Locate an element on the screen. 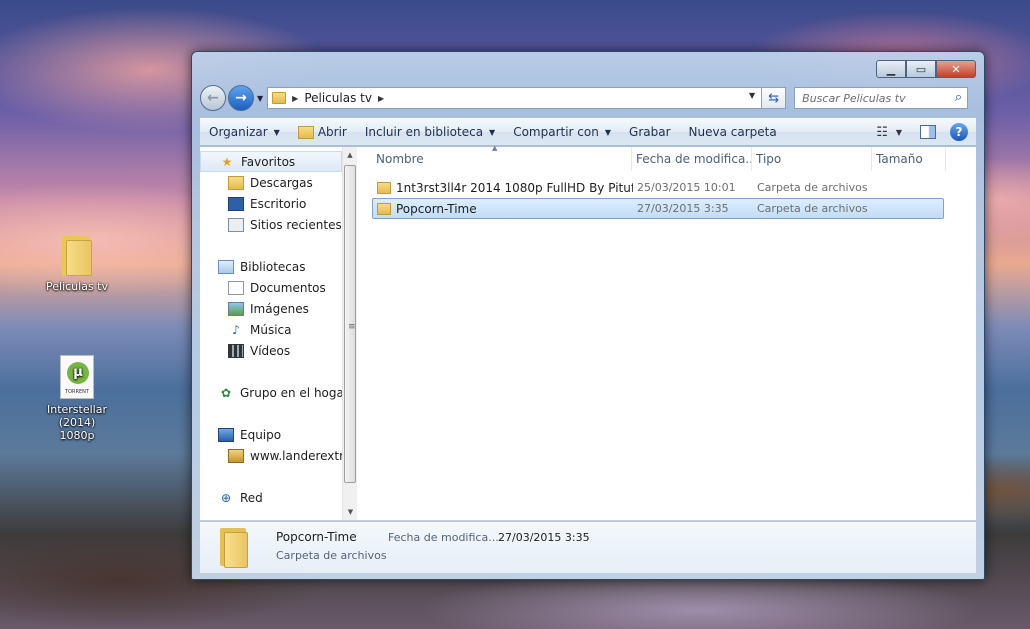  file-name-cell: Popcorn-Time is located at coordinates (503, 209).